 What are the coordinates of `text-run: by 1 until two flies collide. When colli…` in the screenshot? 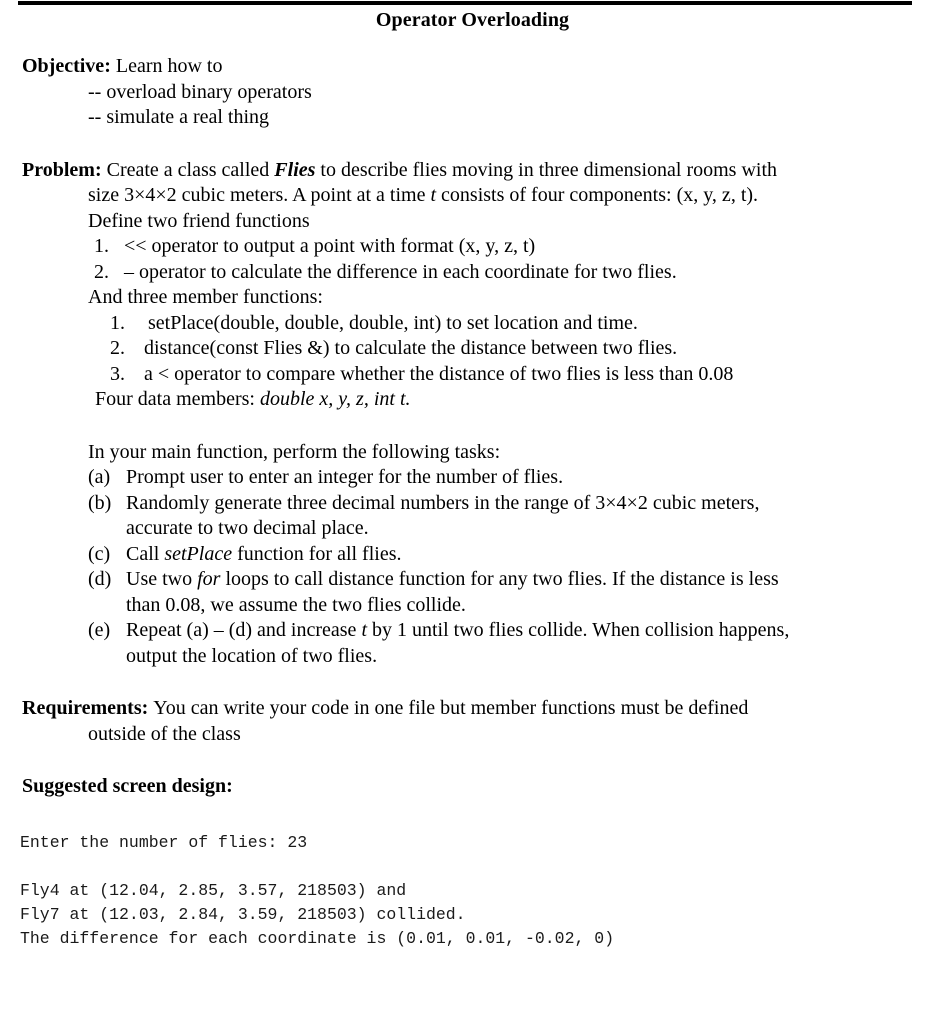 It's located at (578, 630).